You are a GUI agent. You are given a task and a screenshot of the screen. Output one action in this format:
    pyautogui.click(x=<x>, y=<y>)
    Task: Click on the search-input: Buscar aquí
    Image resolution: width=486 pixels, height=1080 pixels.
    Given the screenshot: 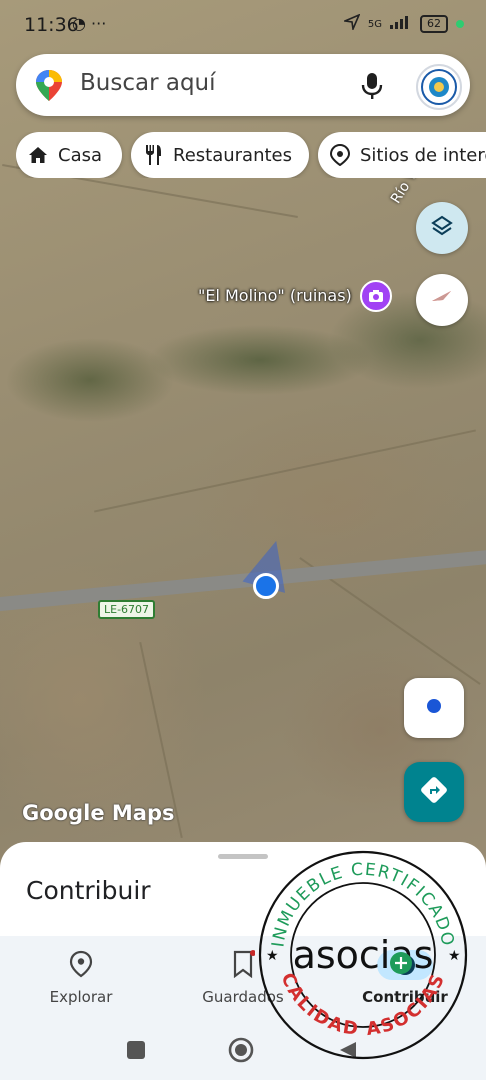 What is the action you would take?
    pyautogui.click(x=148, y=83)
    